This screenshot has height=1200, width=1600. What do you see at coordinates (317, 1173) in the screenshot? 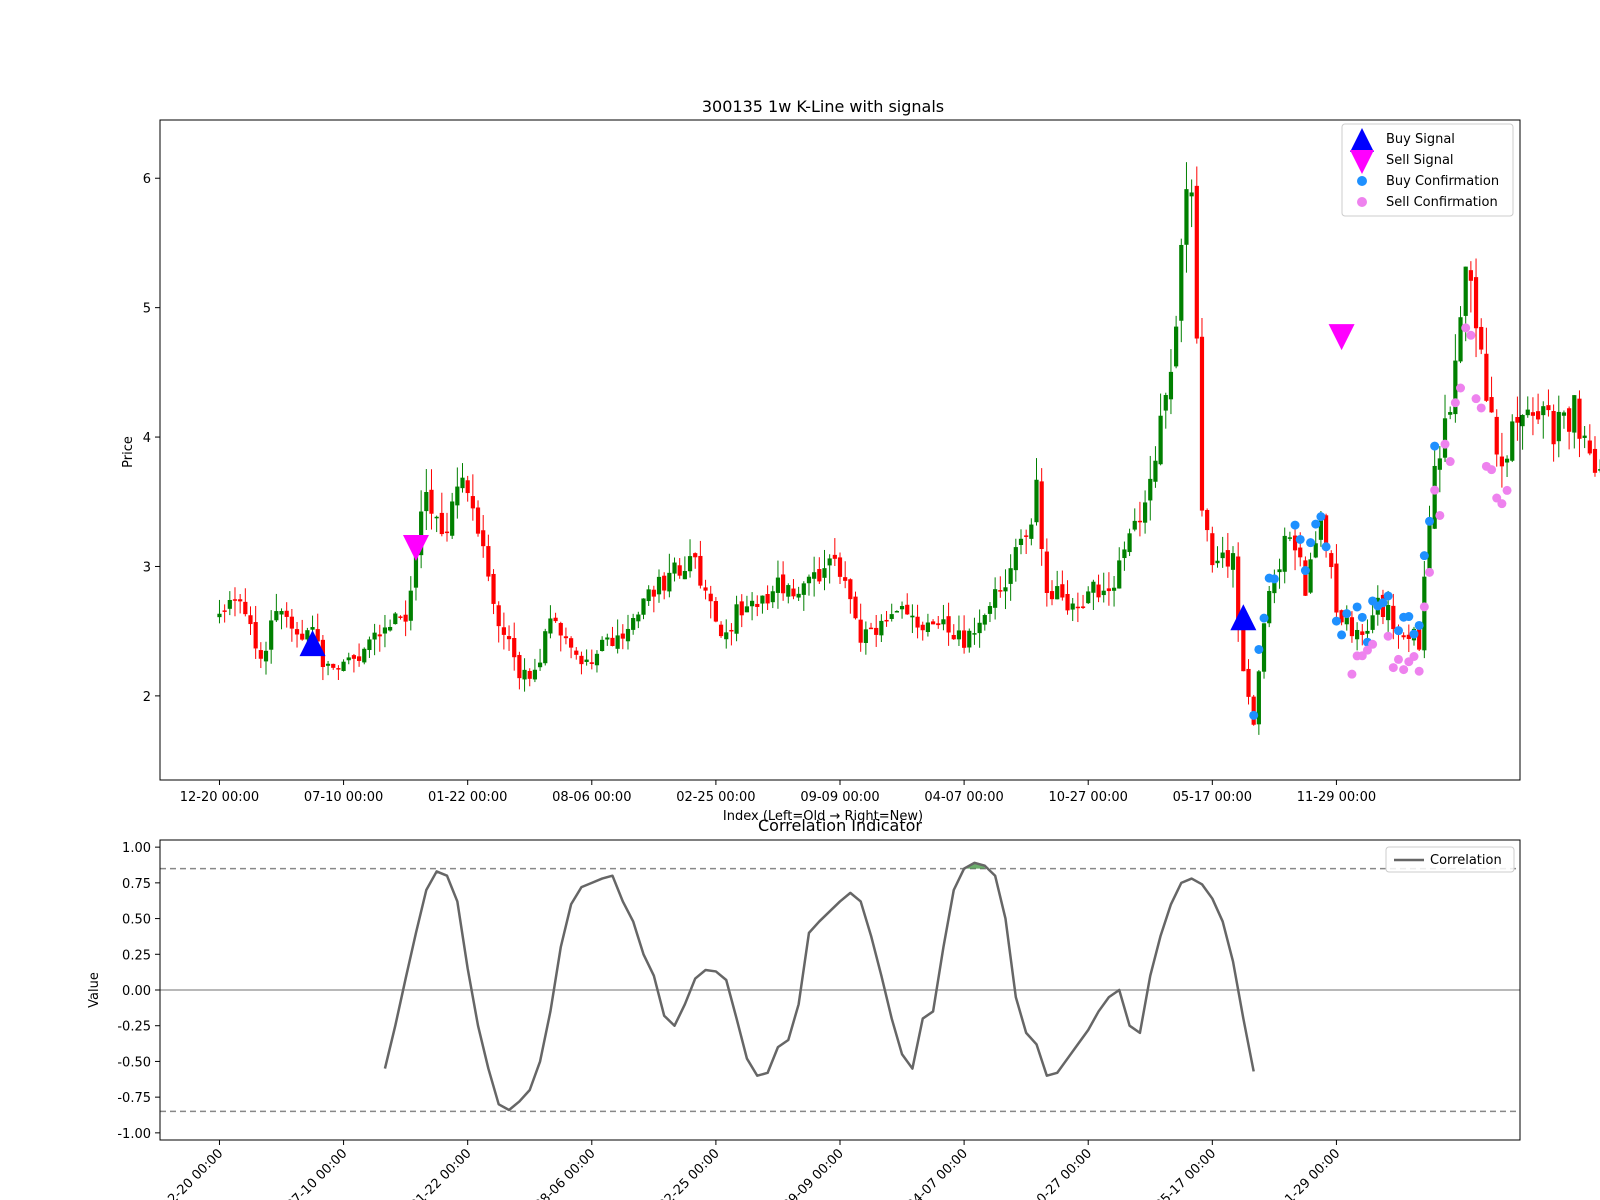
I see `x-tick-label: 07-10 00:00` at bounding box center [317, 1173].